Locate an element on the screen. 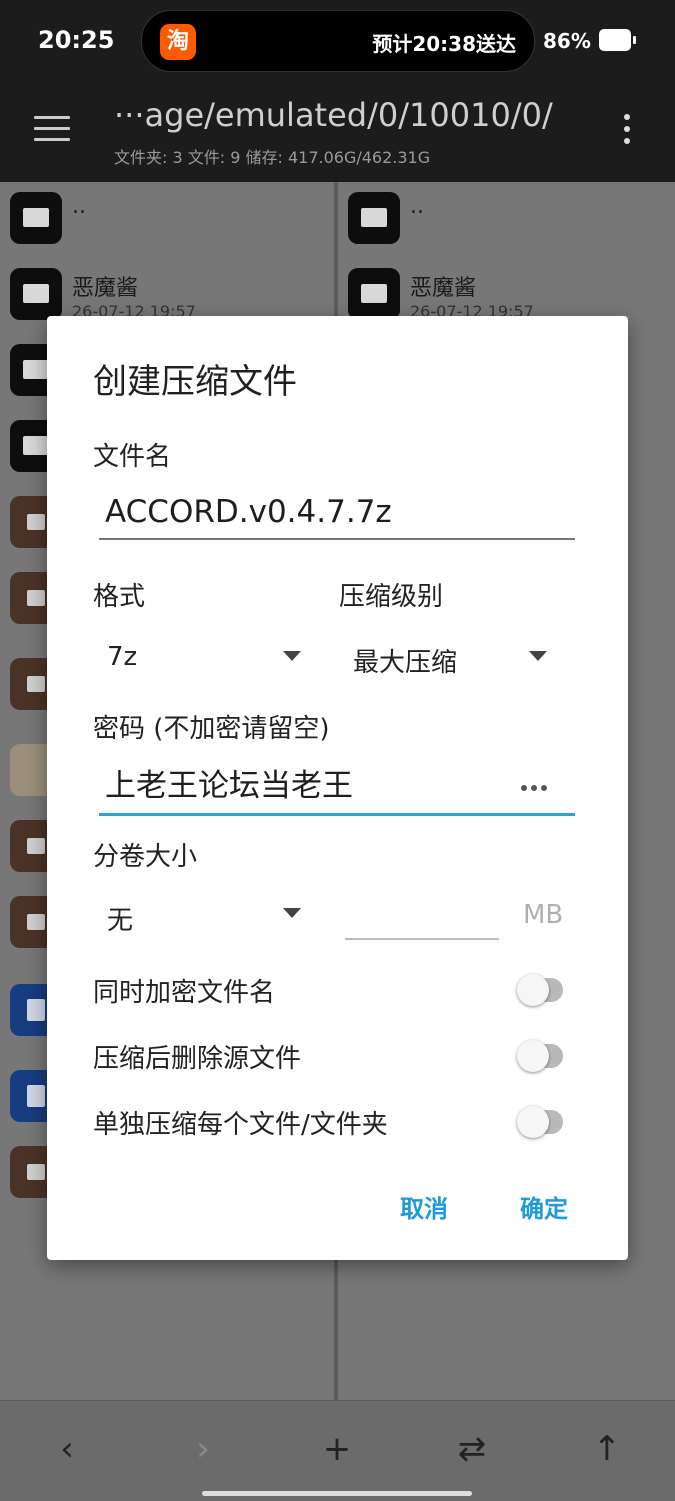 Image resolution: width=675 pixels, height=1501 pixels. dialog-title: 创建压缩文件 is located at coordinates (195, 382).